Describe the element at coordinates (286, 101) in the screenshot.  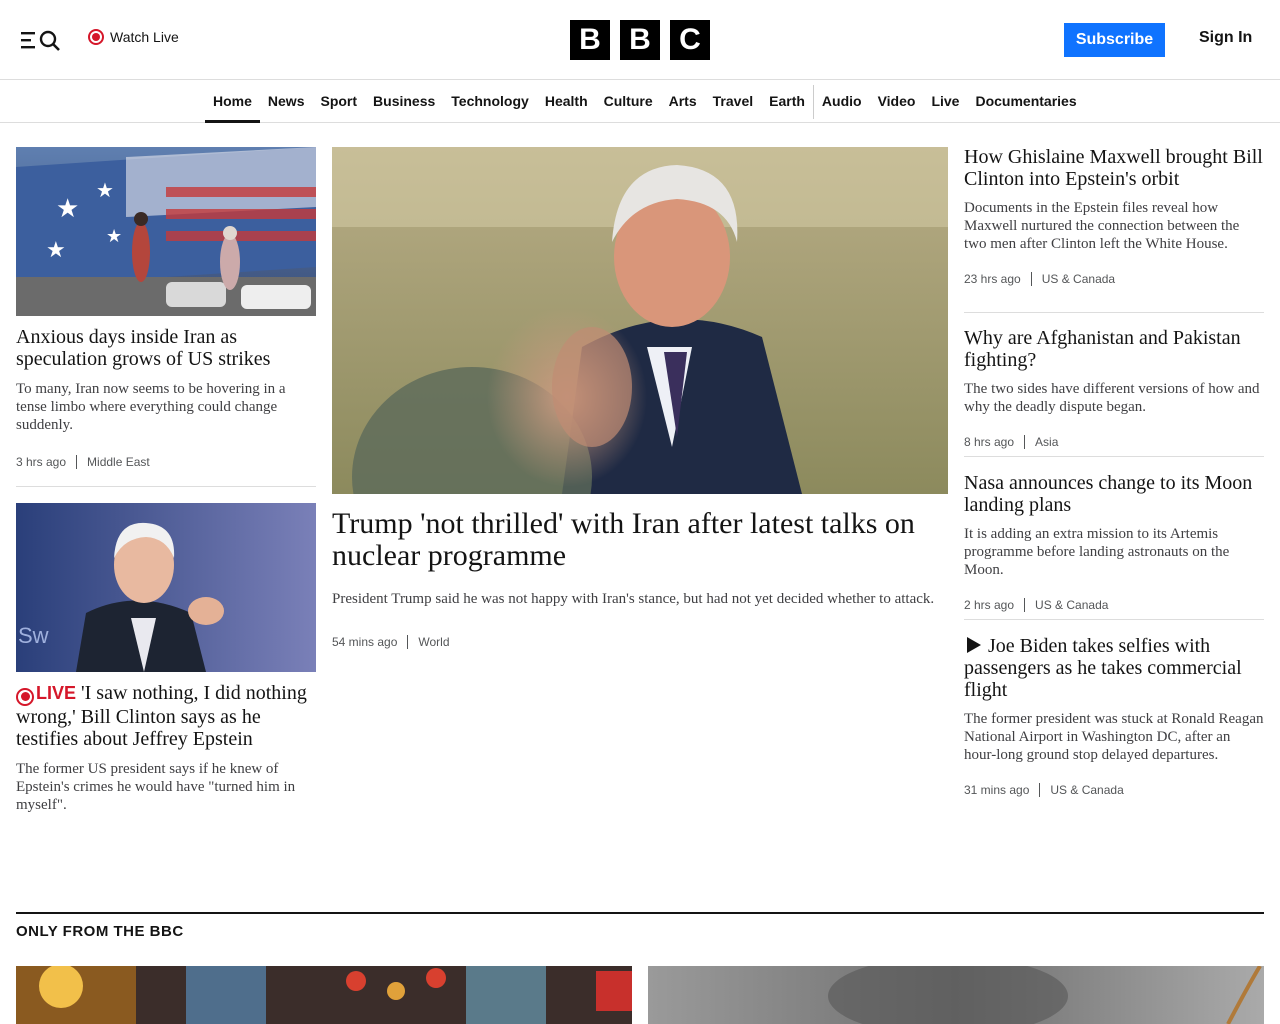
I see `nav-item-news: News` at that location.